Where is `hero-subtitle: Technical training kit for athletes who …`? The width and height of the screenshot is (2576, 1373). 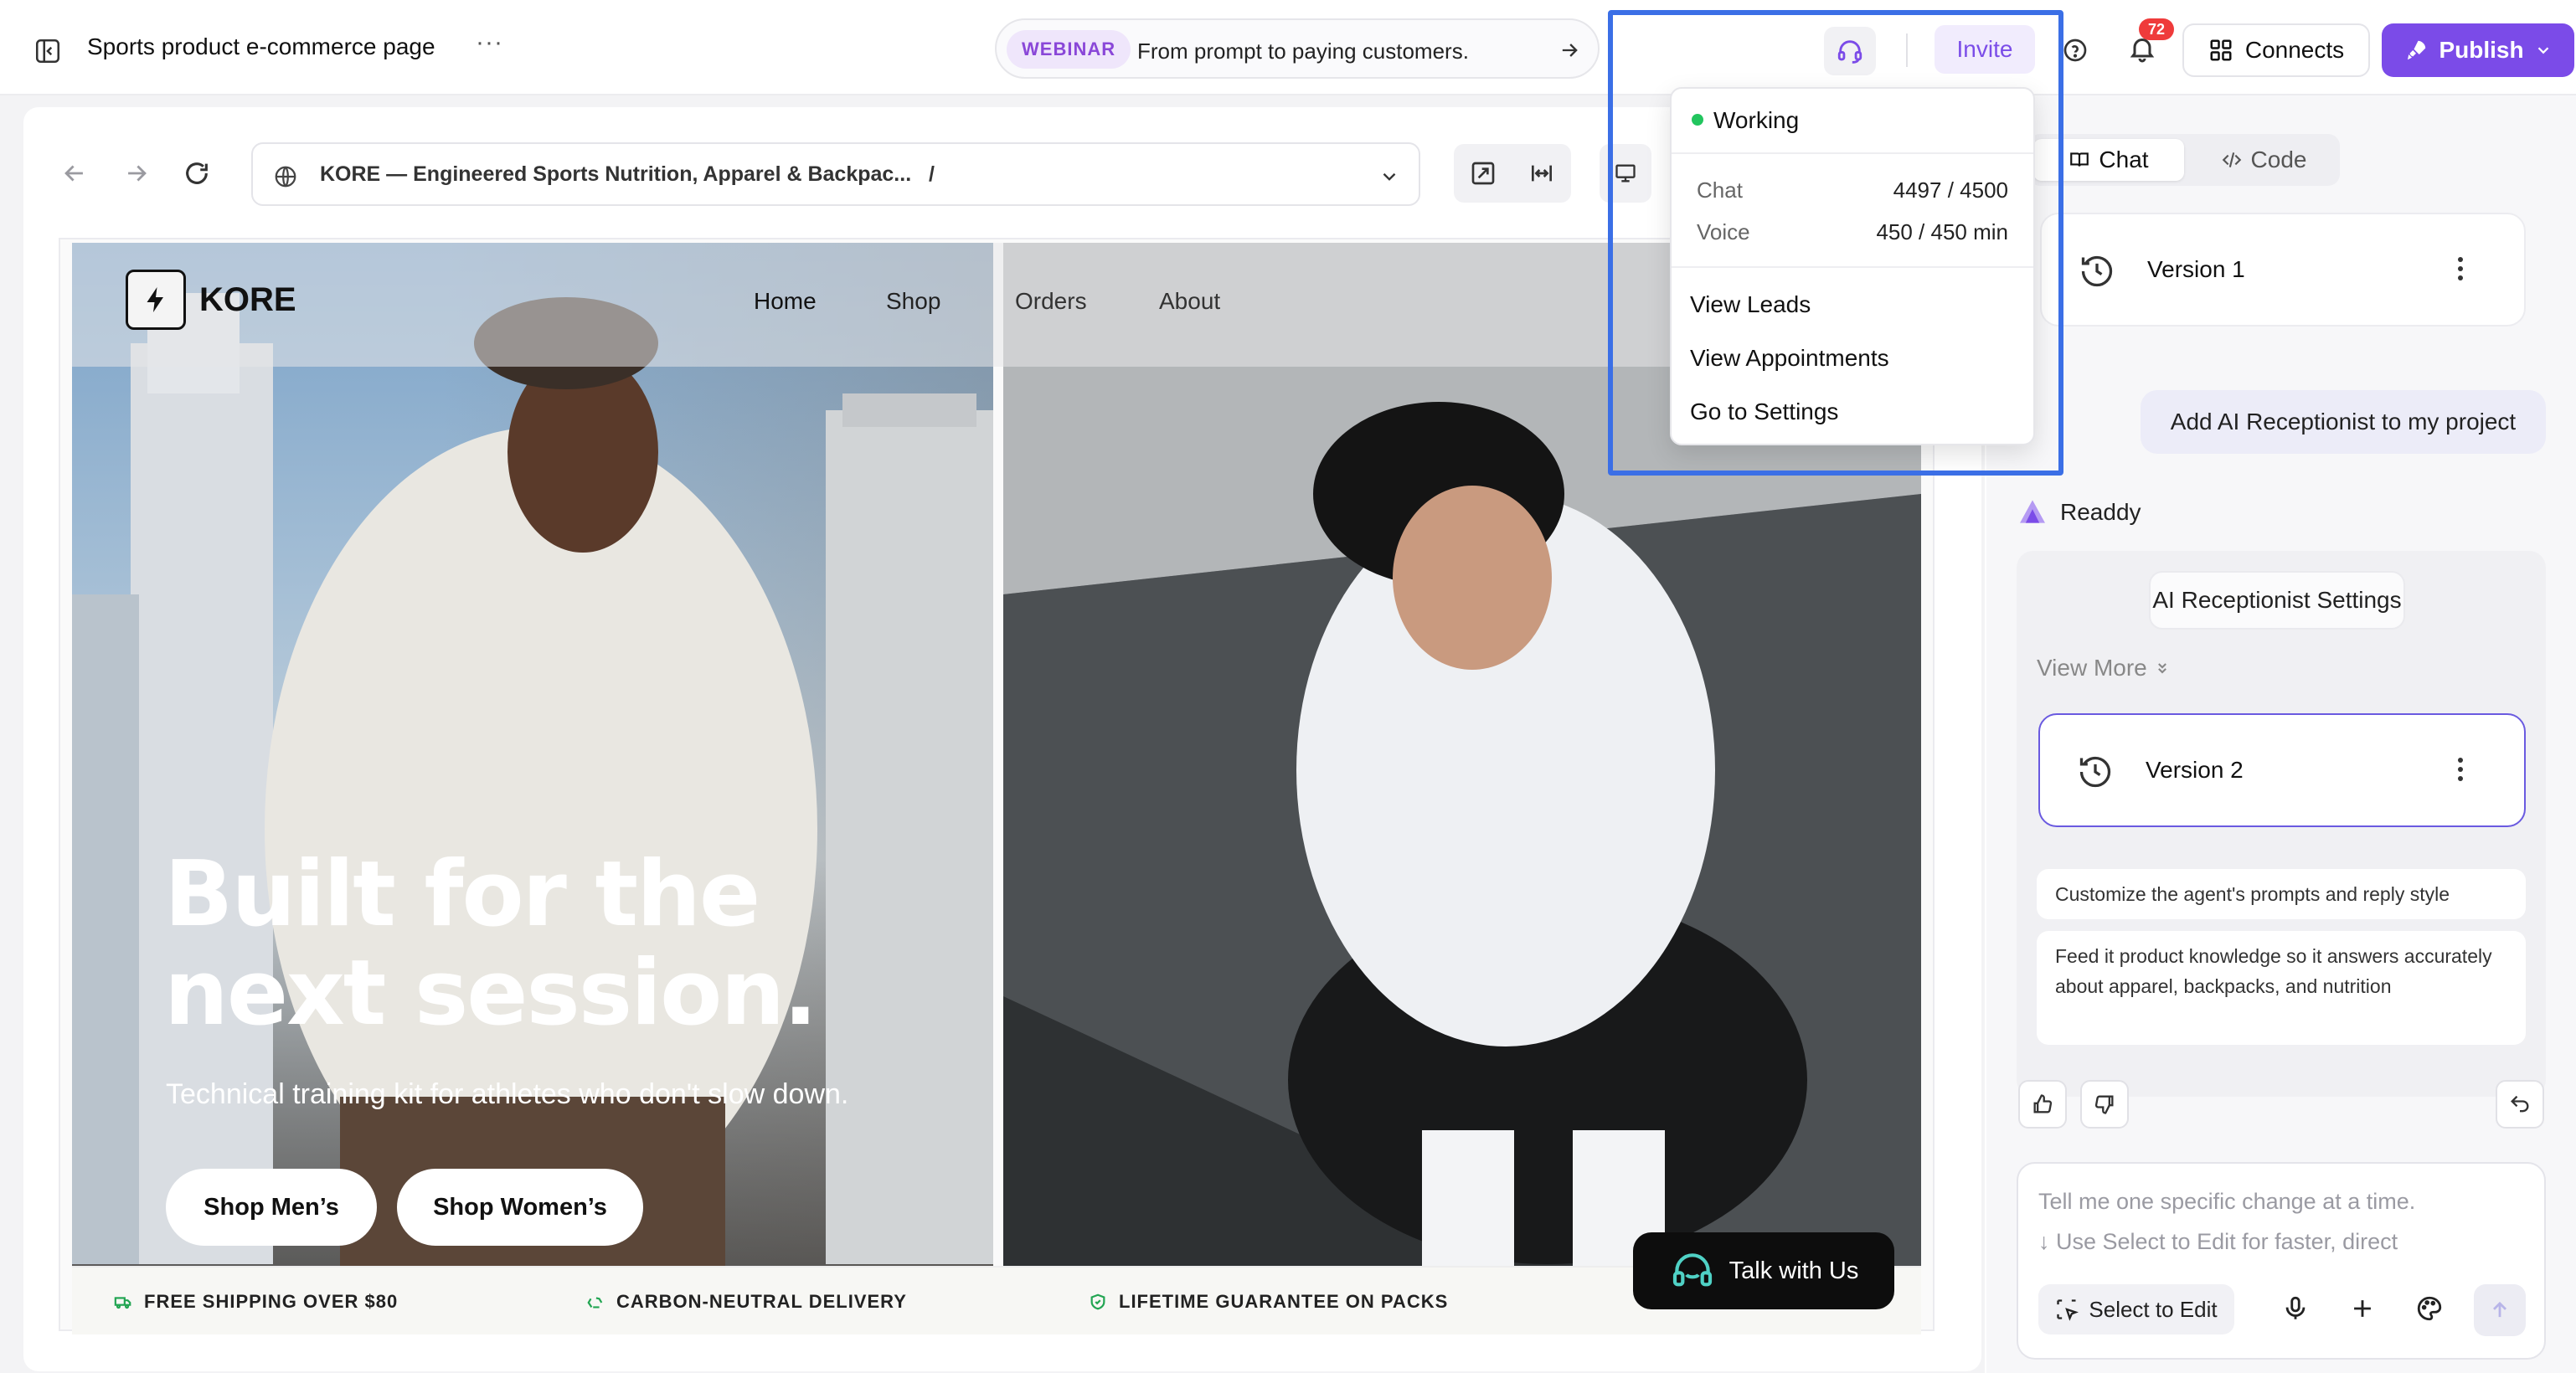
hero-subtitle: Technical training kit for athletes who … is located at coordinates (508, 1094).